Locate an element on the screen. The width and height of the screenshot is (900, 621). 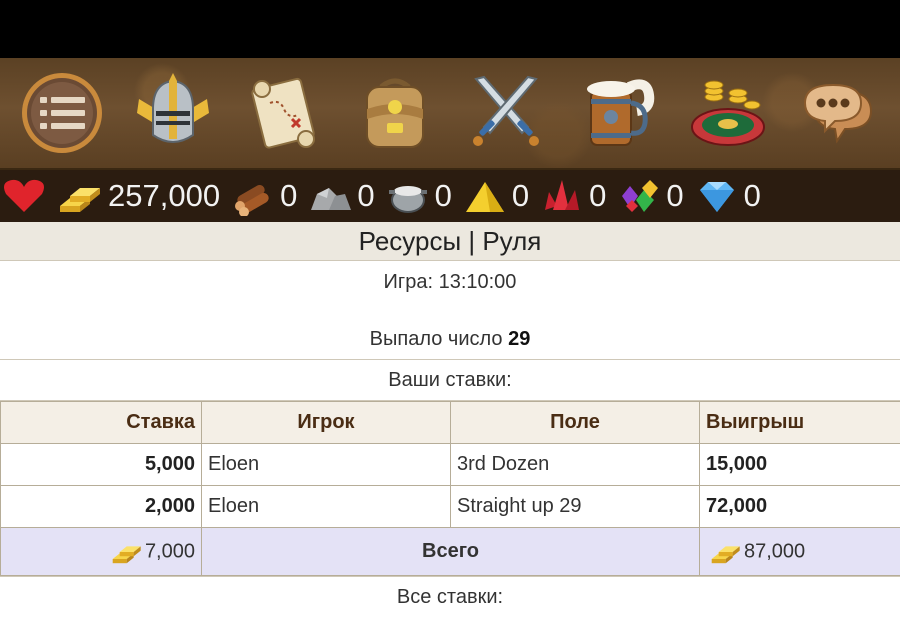
resource-sulfur: 0 is located at coordinates (495, 196).